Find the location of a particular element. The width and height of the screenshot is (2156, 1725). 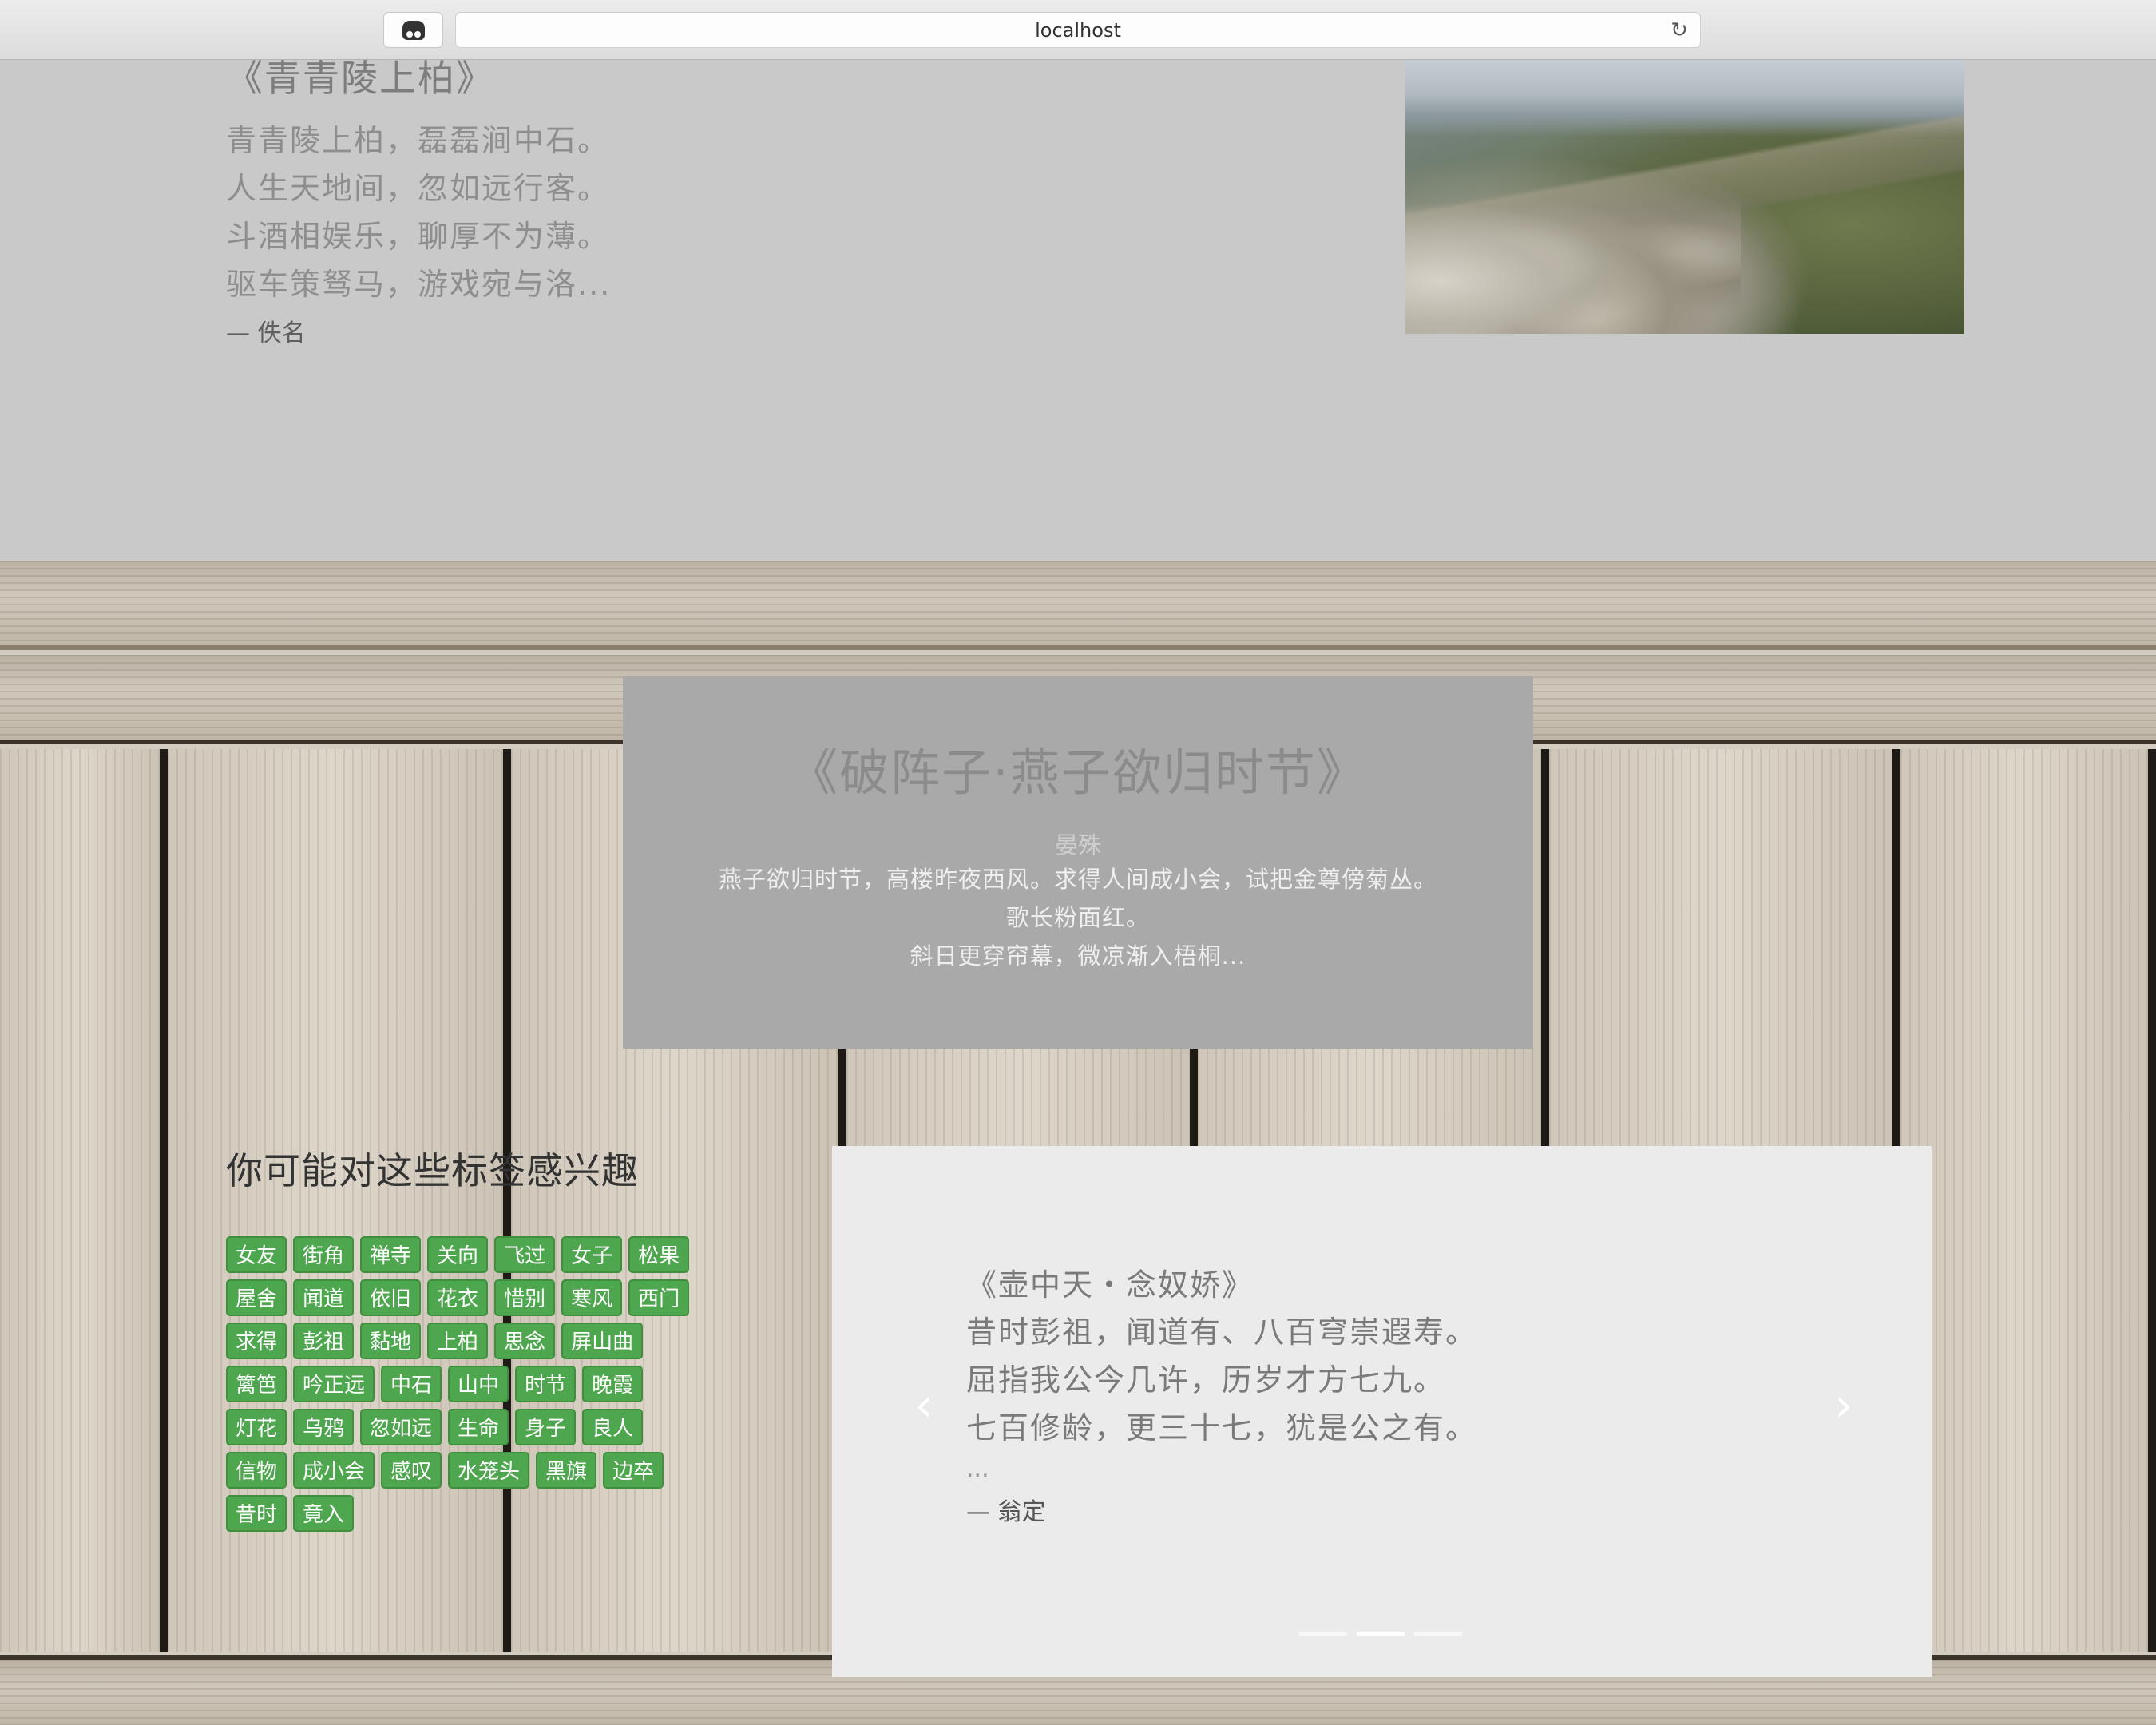

tag-chip: 黏地 is located at coordinates (391, 1341).